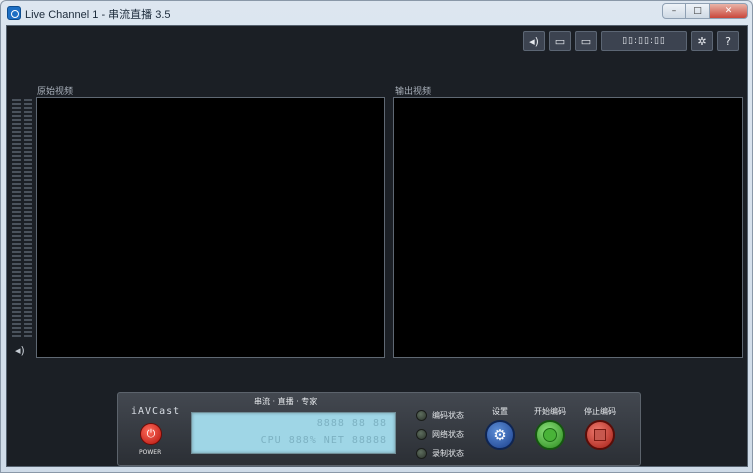  What do you see at coordinates (98, 15) in the screenshot?
I see `window-title: Live Channel 1 - 串流直播 3.5` at bounding box center [98, 15].